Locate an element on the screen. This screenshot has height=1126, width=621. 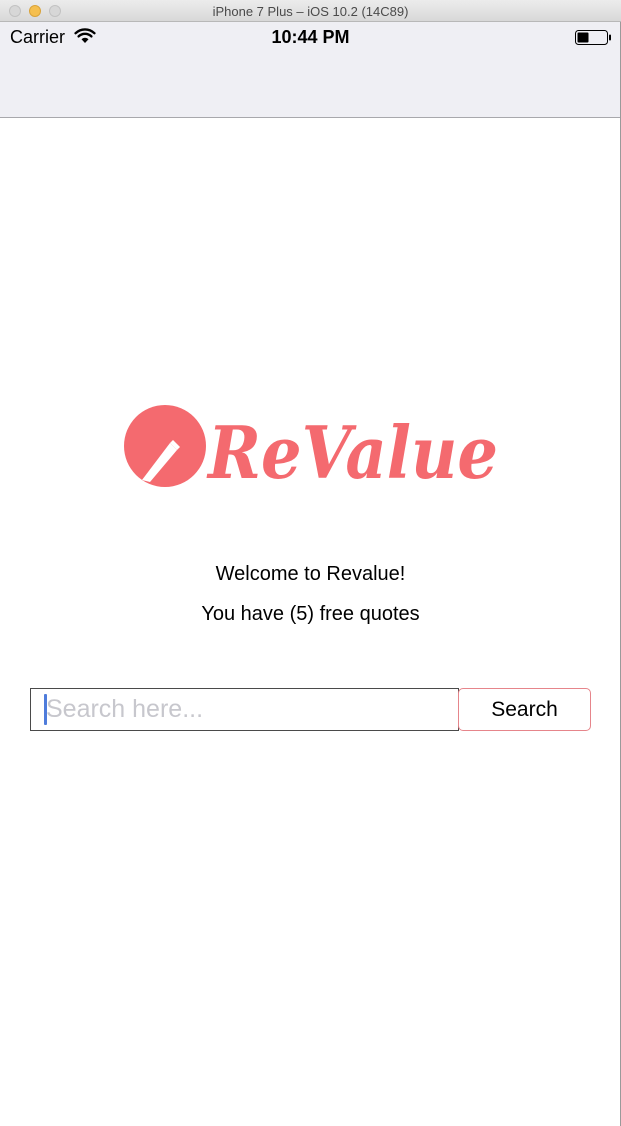
text-cursor is located at coordinates (45, 709).